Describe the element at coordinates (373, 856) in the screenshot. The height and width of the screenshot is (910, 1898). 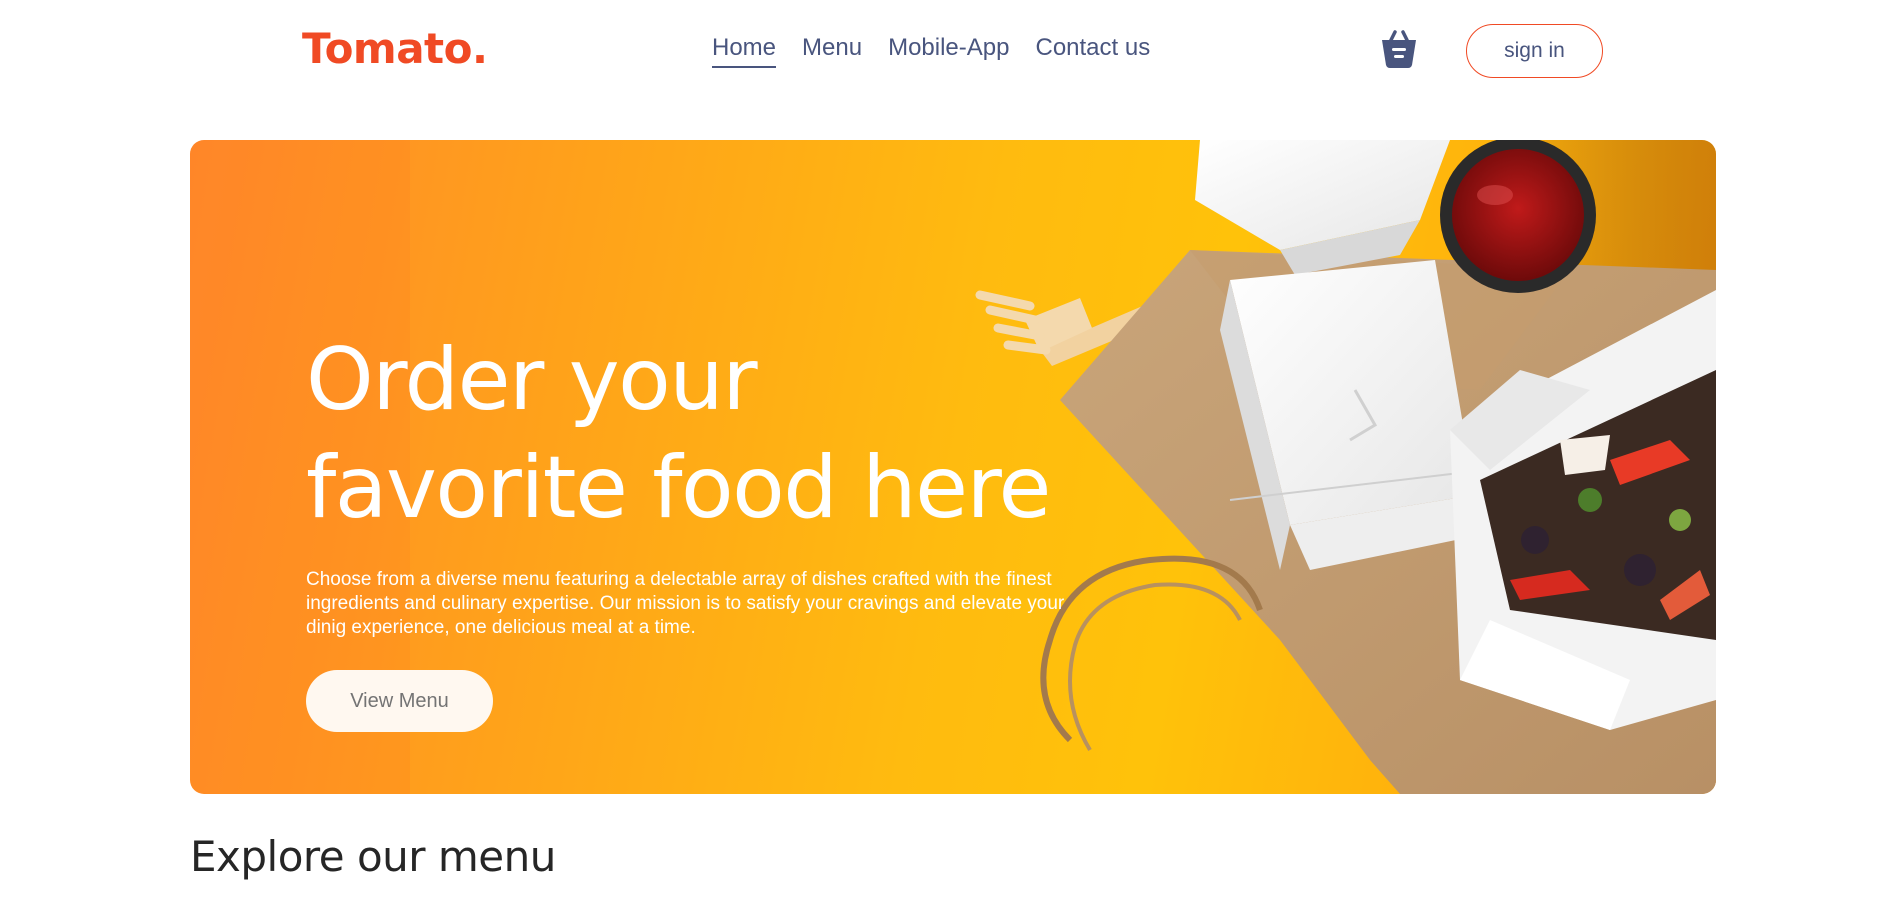
I see `explore-menu-title: Explore our menu` at that location.